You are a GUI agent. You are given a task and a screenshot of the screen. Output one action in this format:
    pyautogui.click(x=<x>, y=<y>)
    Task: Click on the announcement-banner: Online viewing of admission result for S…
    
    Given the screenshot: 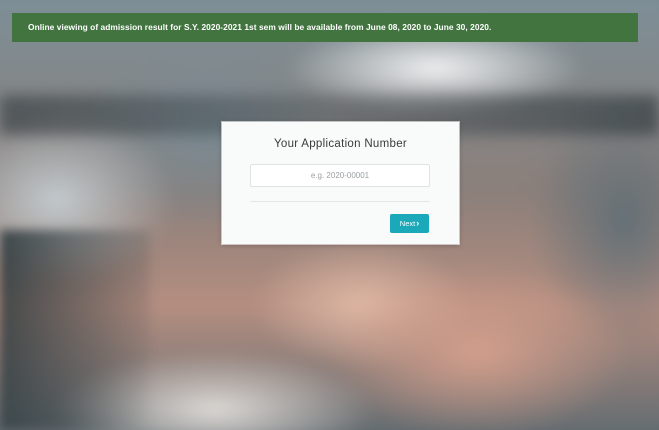 What is the action you would take?
    pyautogui.click(x=325, y=27)
    